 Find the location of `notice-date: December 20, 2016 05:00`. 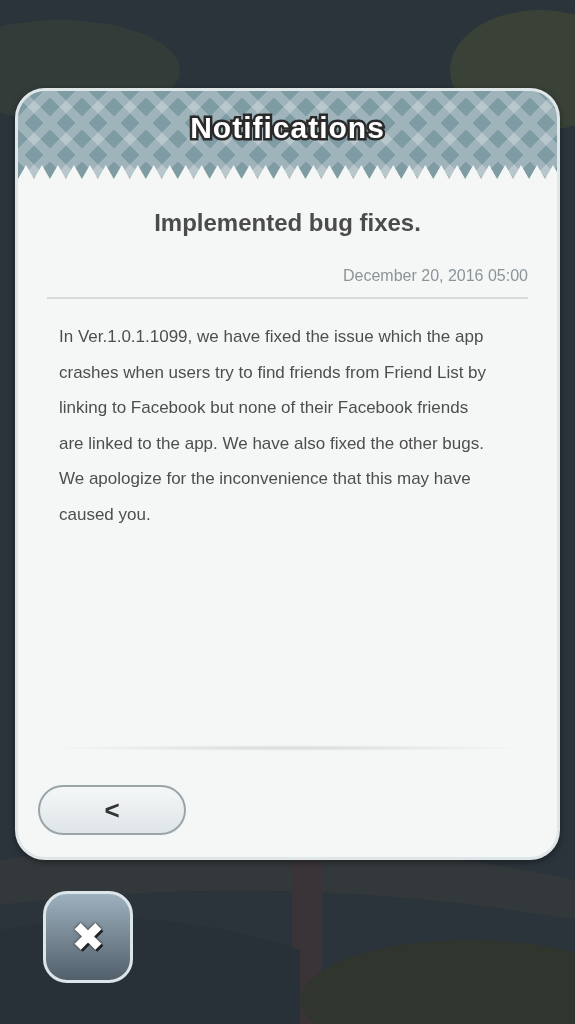

notice-date: December 20, 2016 05:00 is located at coordinates (435, 276).